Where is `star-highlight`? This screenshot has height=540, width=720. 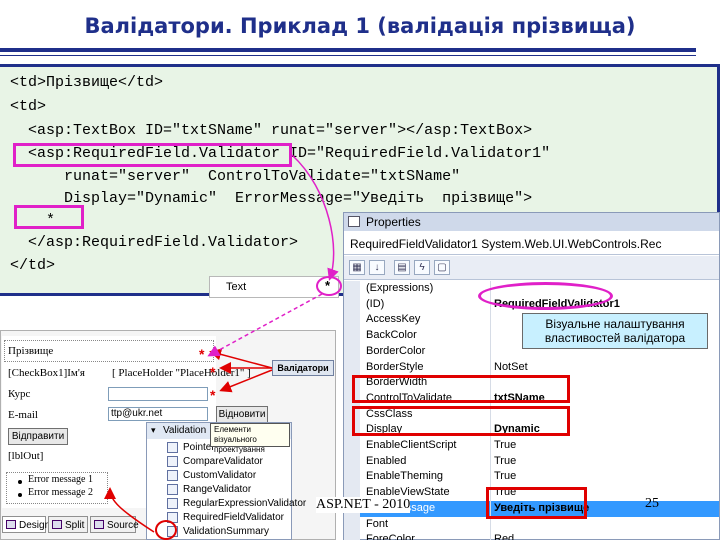
star-highlight is located at coordinates (49, 217).